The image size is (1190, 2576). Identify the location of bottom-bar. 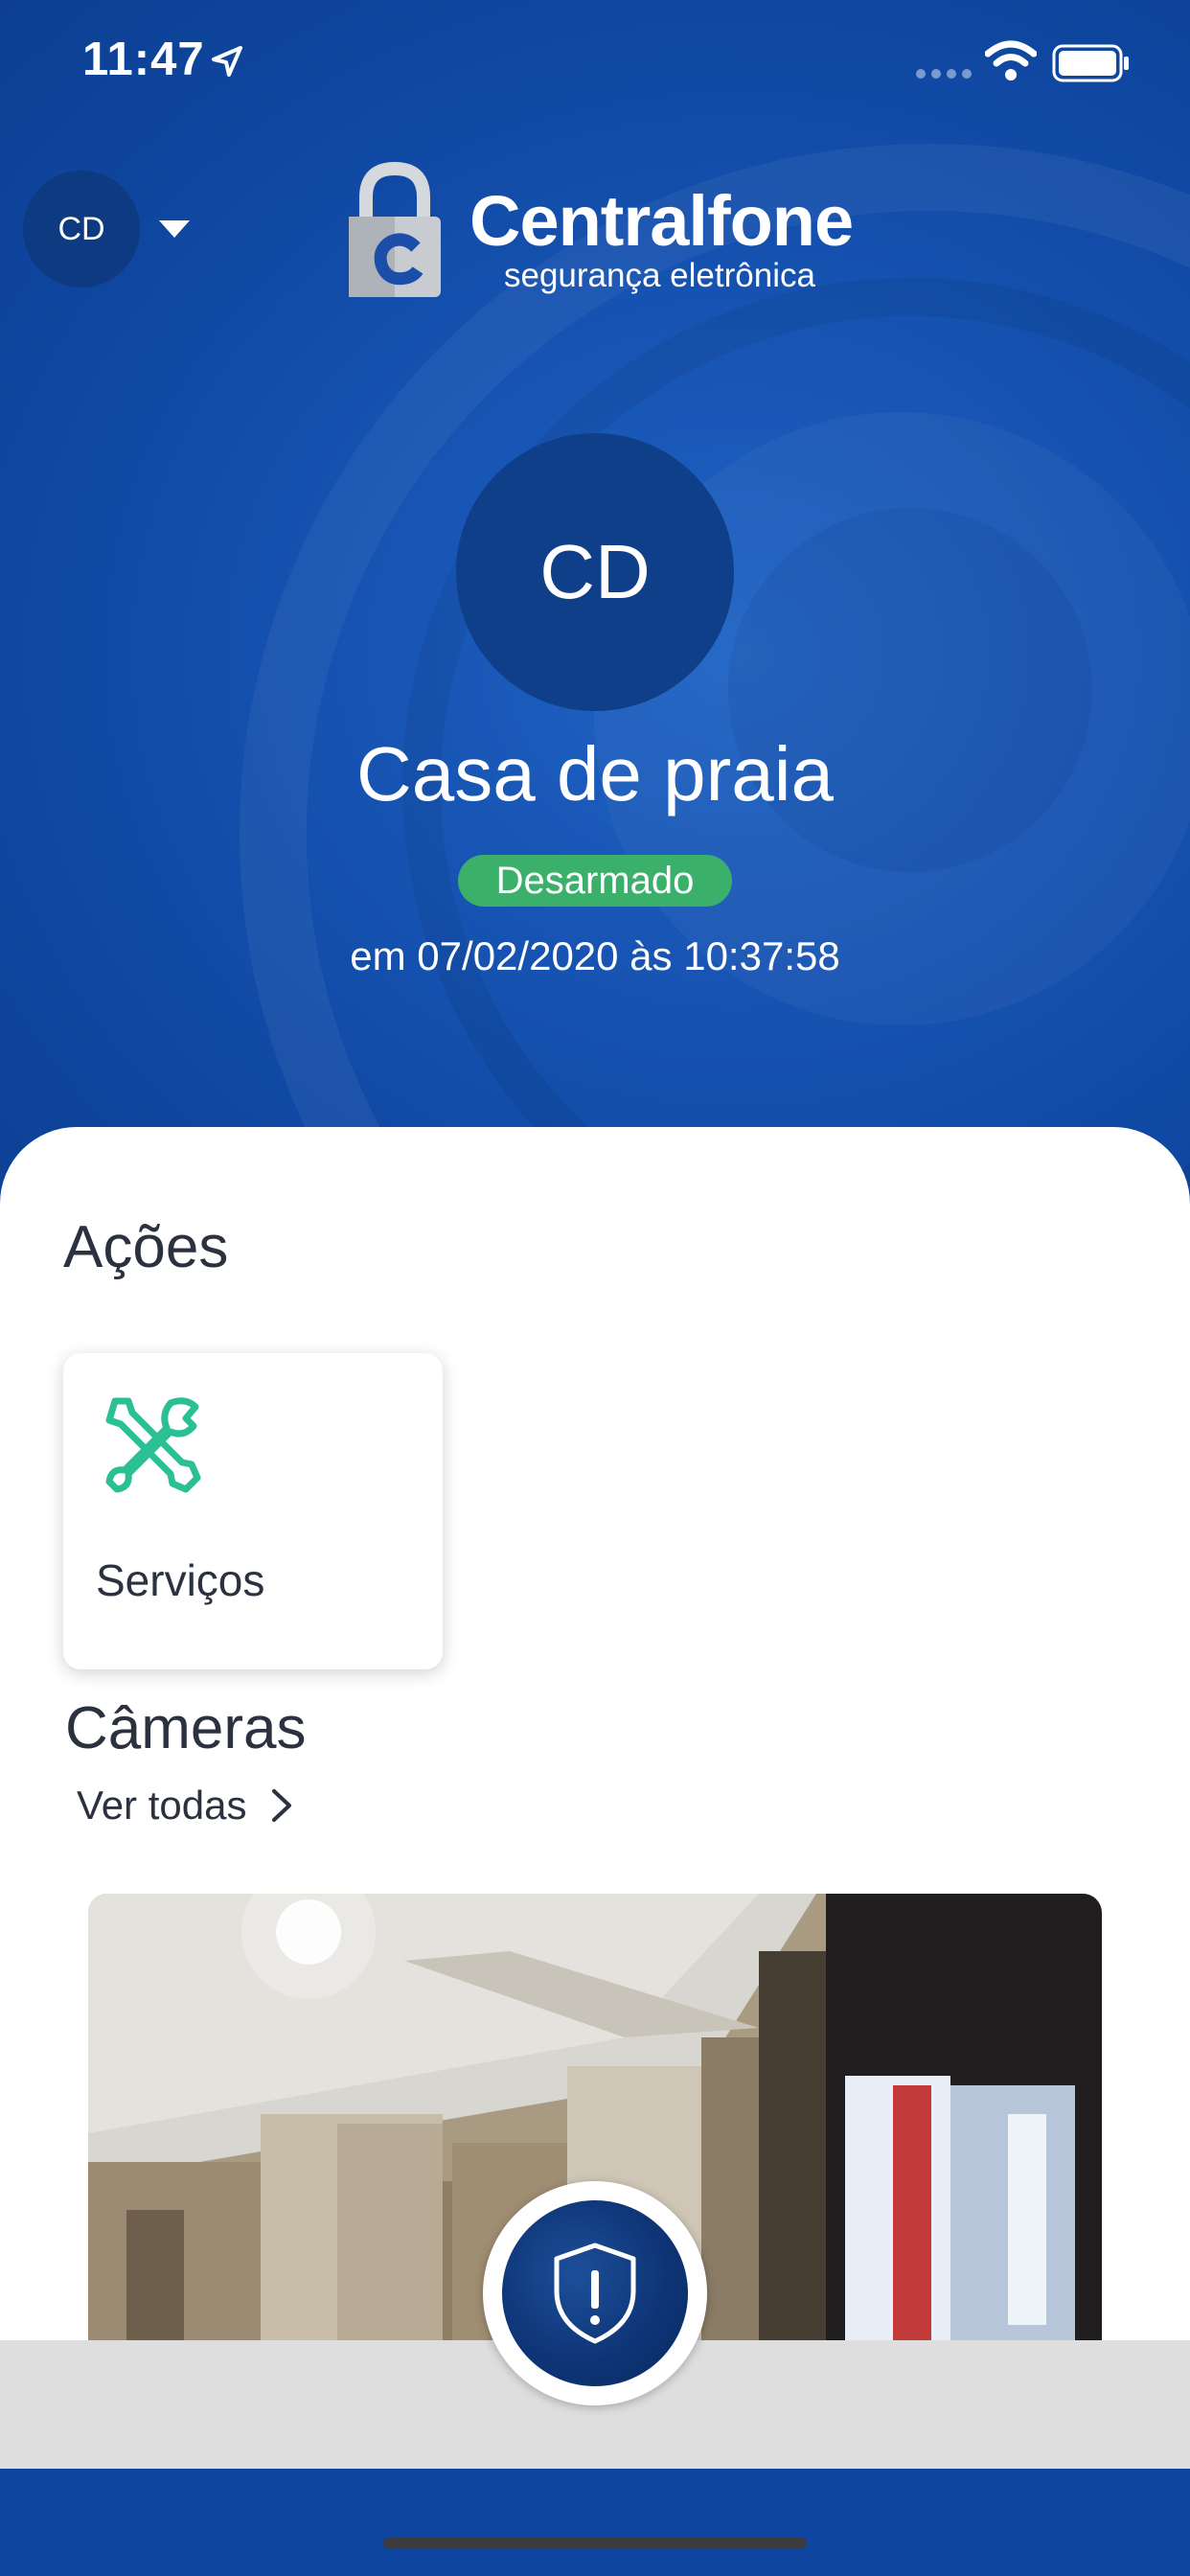
(595, 2522).